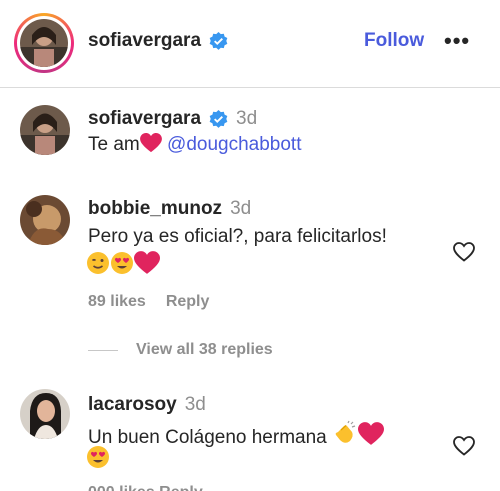  What do you see at coordinates (103, 350) in the screenshot?
I see `replies-divider` at bounding box center [103, 350].